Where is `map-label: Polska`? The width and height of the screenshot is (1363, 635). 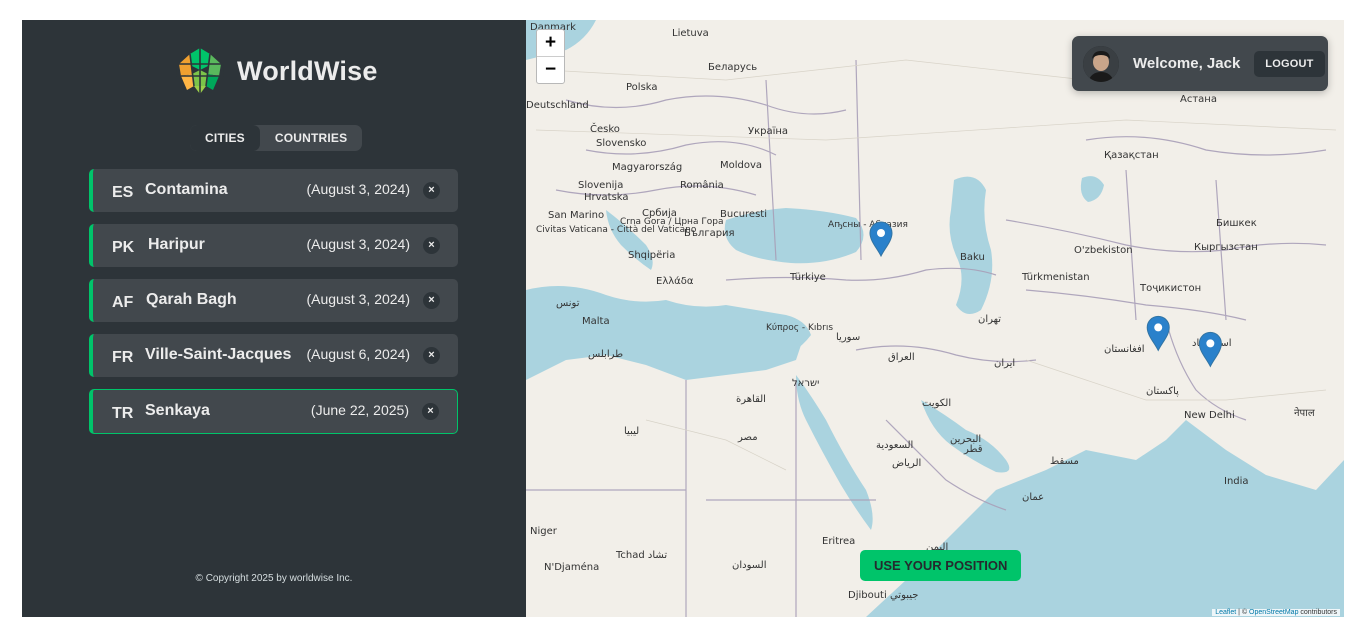 map-label: Polska is located at coordinates (642, 87).